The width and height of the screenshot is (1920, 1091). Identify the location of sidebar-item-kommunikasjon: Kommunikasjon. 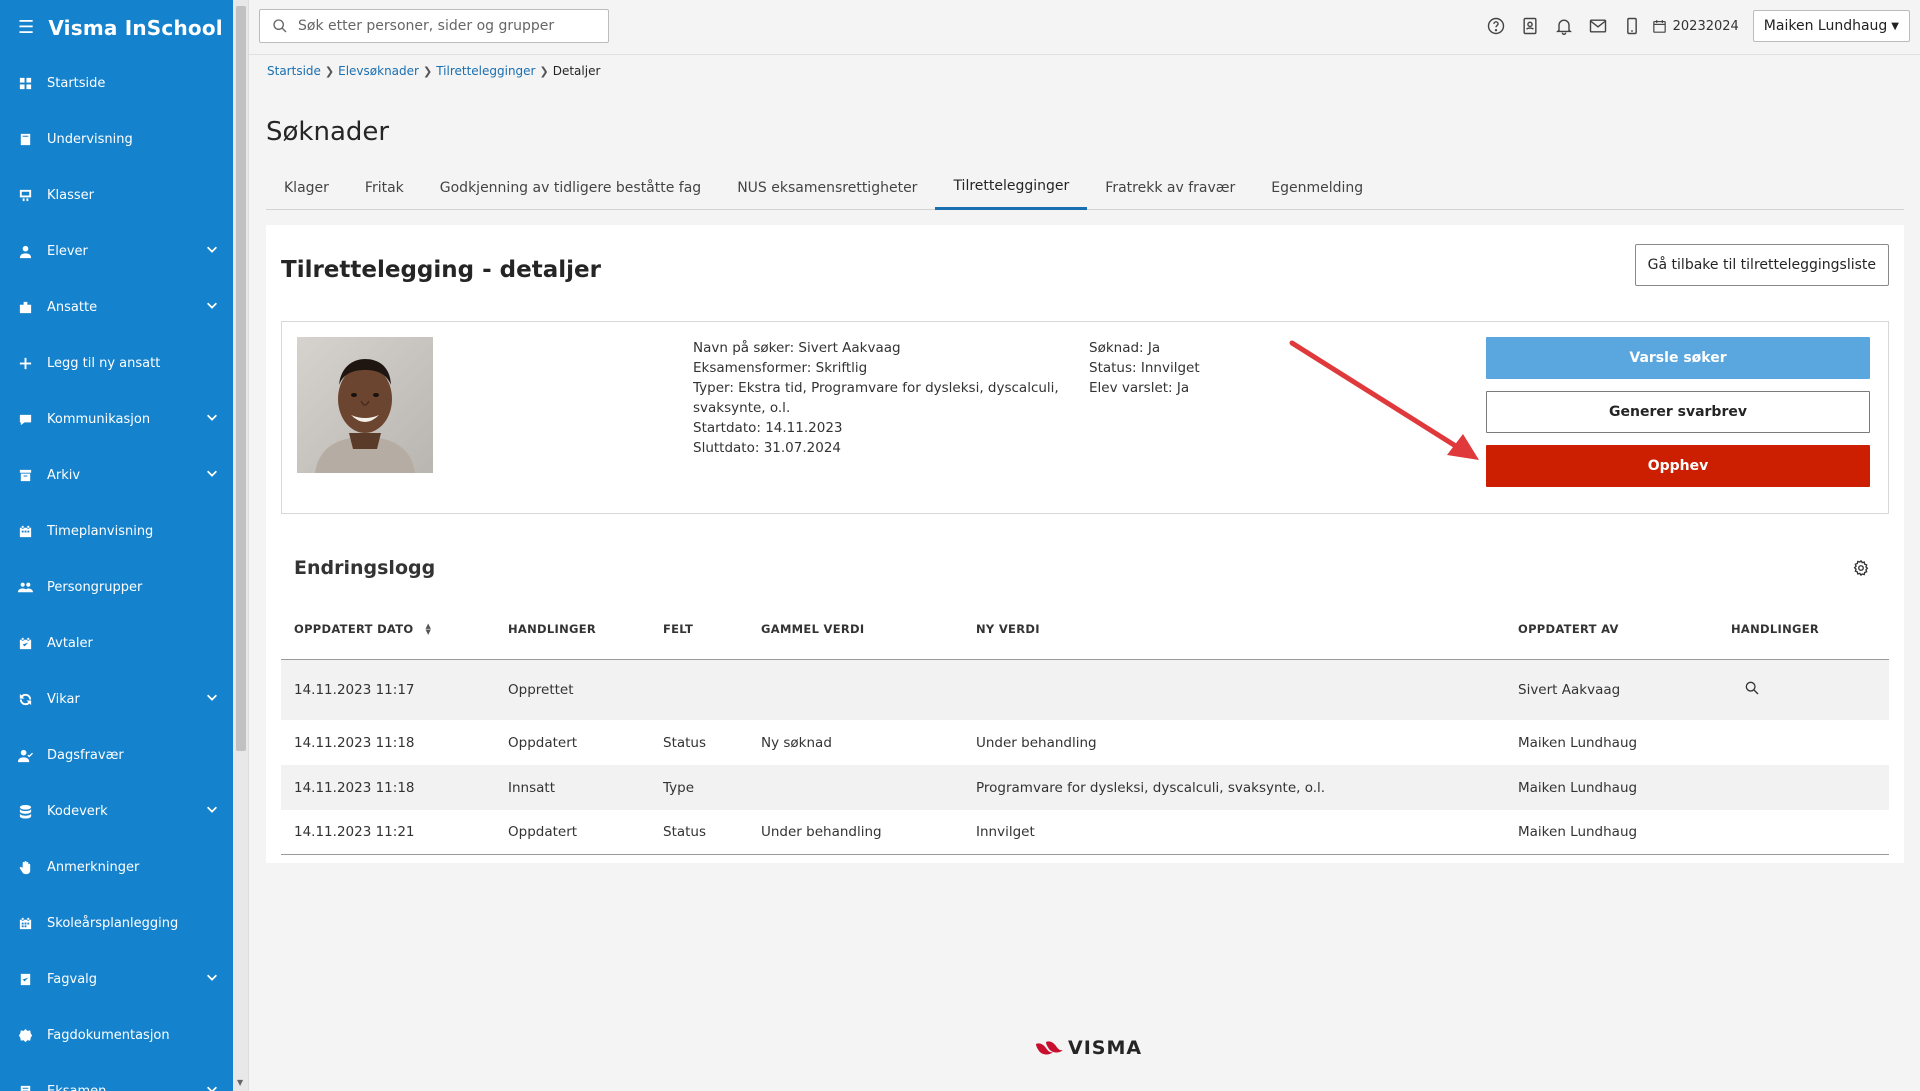
(116, 419).